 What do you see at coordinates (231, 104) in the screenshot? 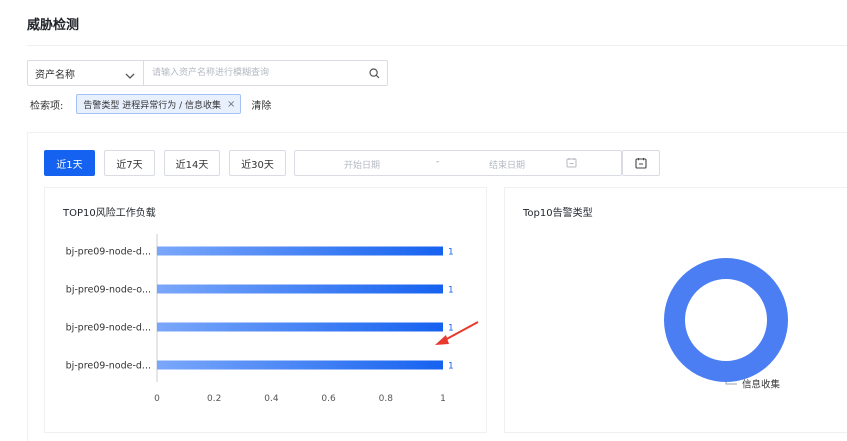
I see `close-icon: ×` at bounding box center [231, 104].